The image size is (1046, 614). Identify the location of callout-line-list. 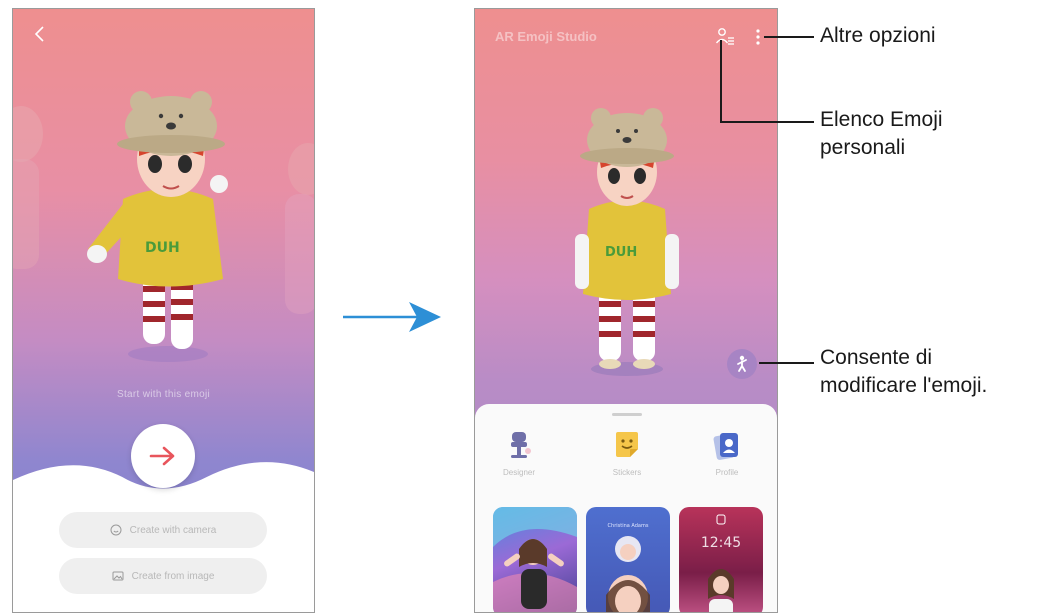
(767, 81).